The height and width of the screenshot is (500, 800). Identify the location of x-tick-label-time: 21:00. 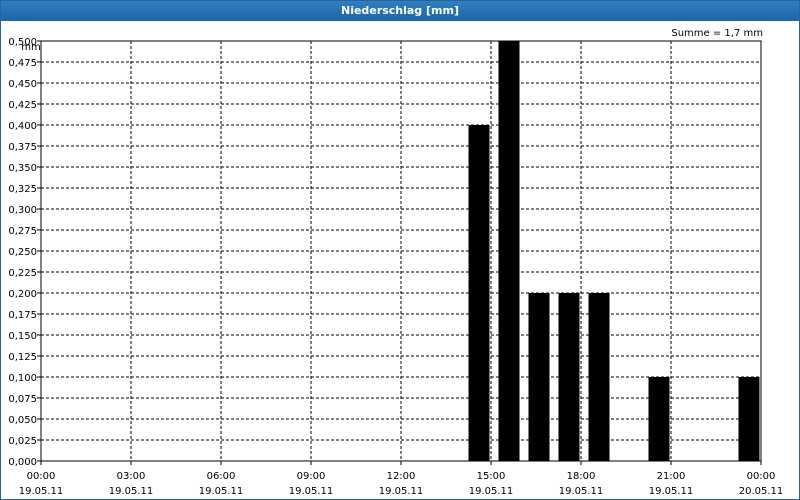
(671, 476).